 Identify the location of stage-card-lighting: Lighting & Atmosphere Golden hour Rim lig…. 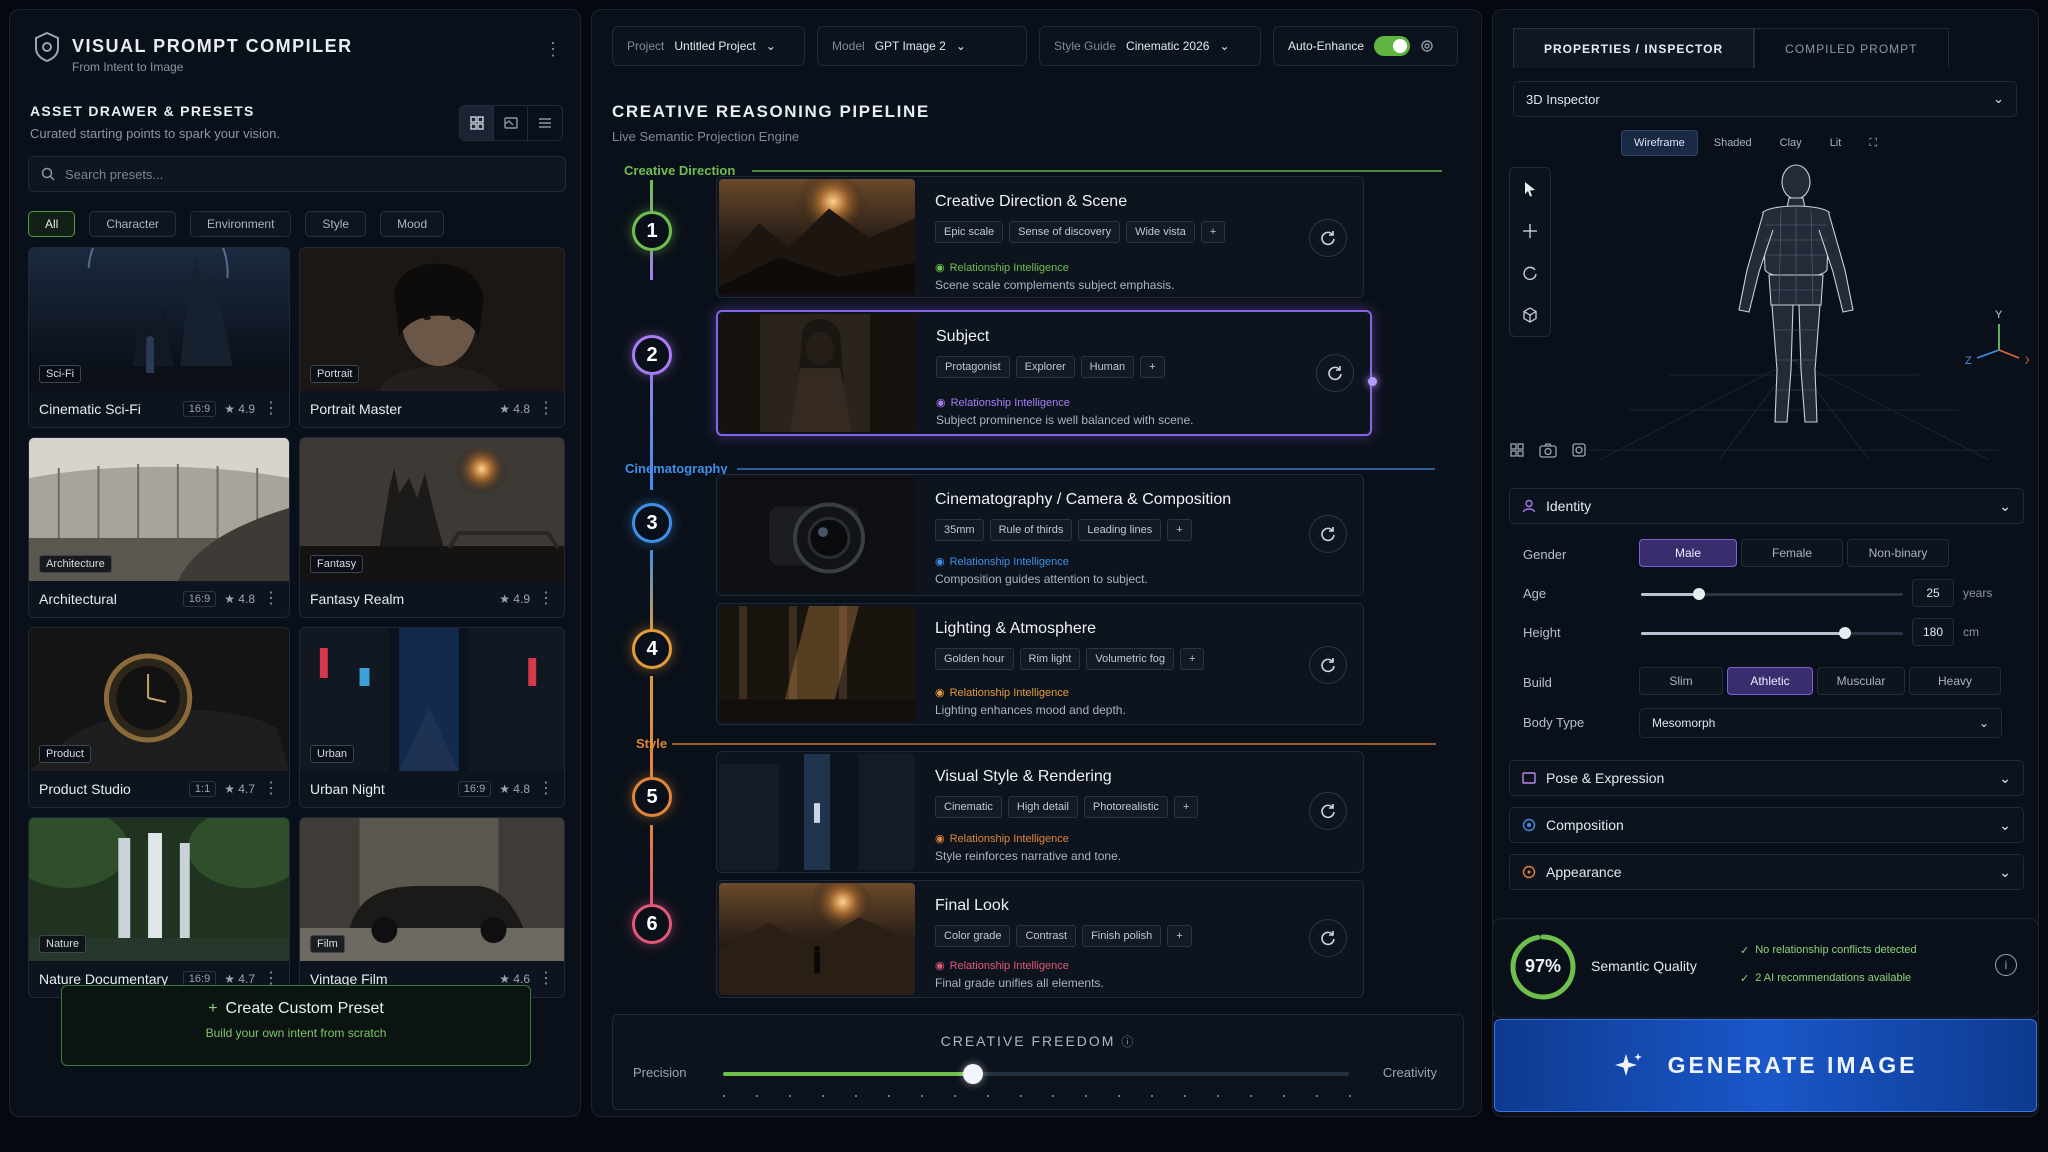
(1040, 664).